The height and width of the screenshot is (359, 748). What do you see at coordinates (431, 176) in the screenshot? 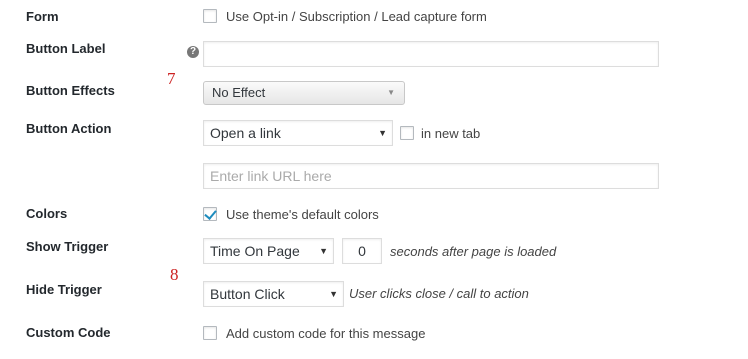
I see `link-url-input: Enter link URL here` at bounding box center [431, 176].